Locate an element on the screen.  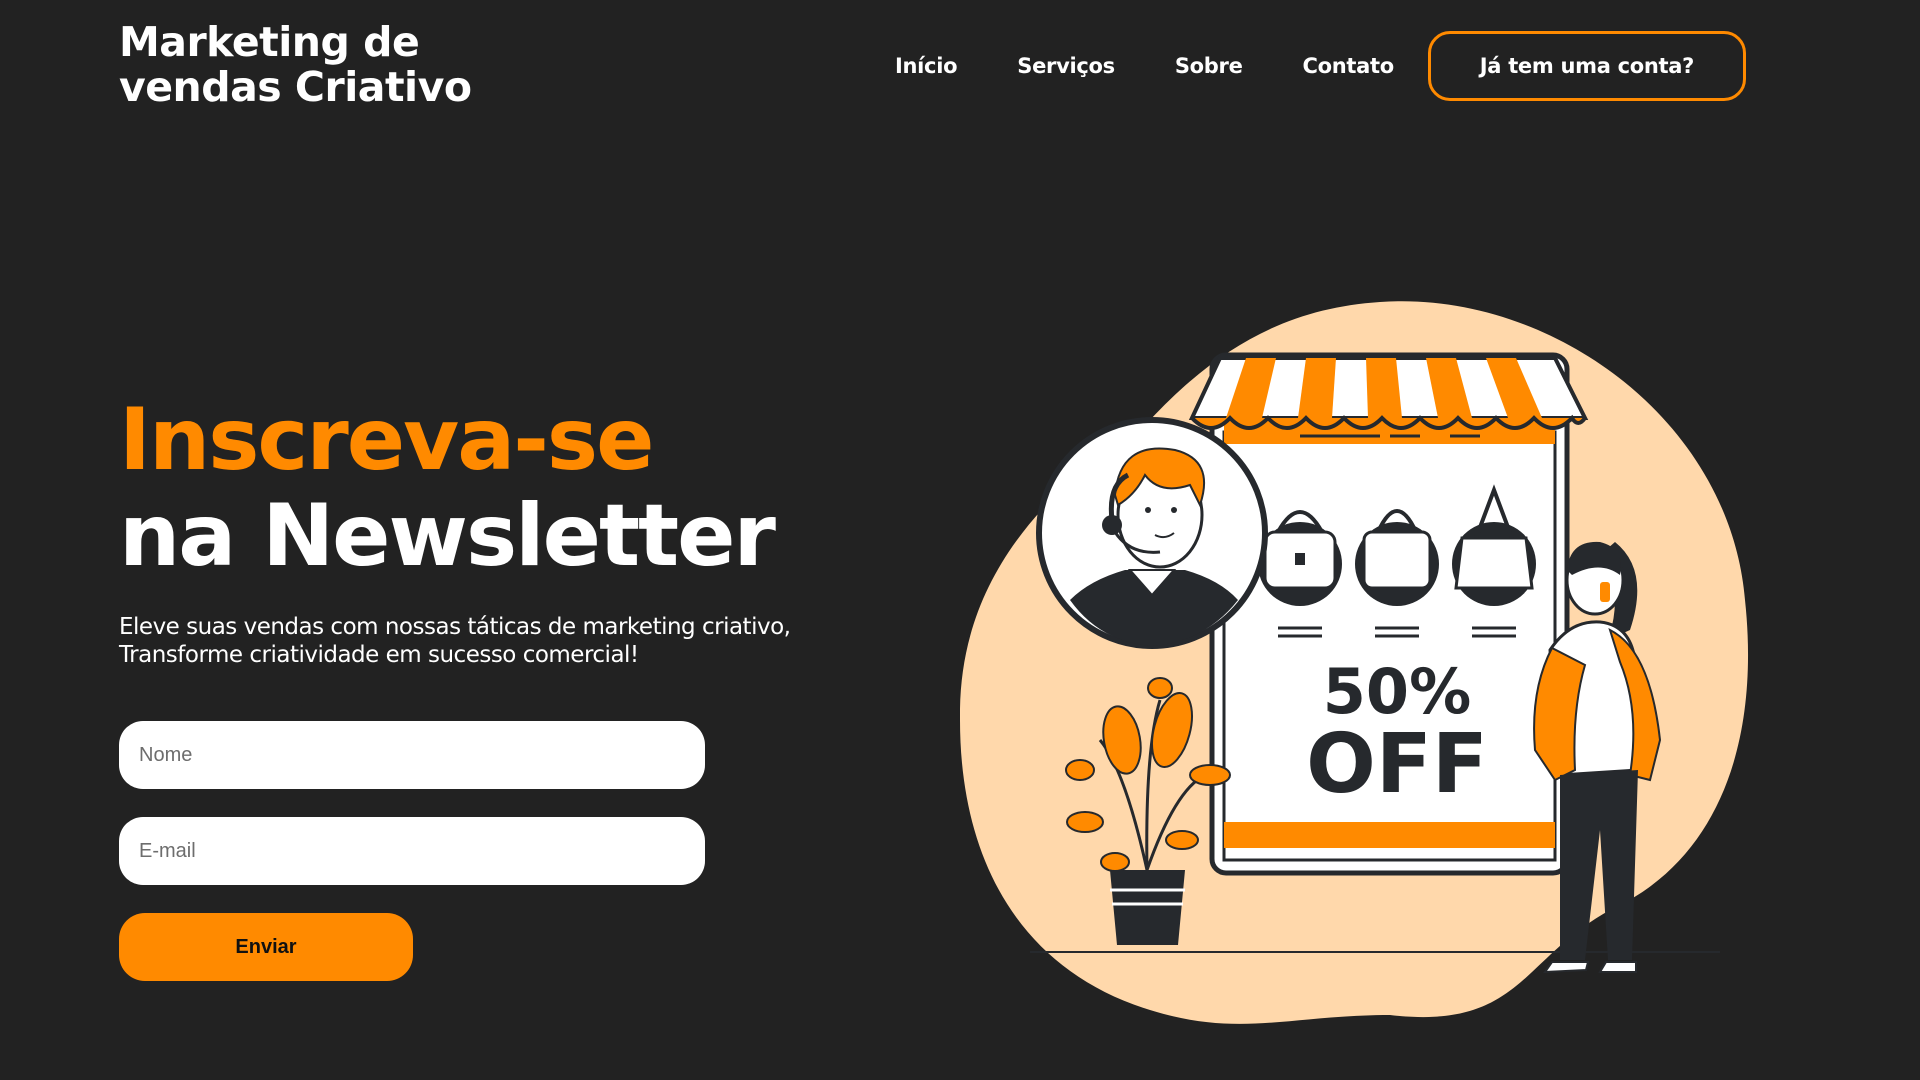
hero-title-highlight: Inscreva-se is located at coordinates (386, 440).